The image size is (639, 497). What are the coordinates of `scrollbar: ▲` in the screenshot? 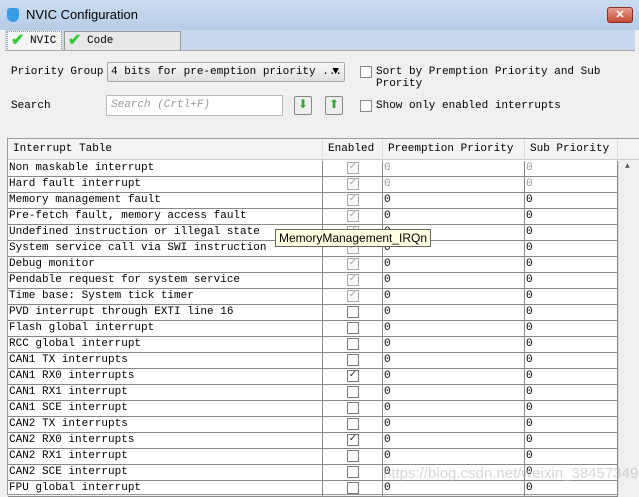 It's located at (628, 328).